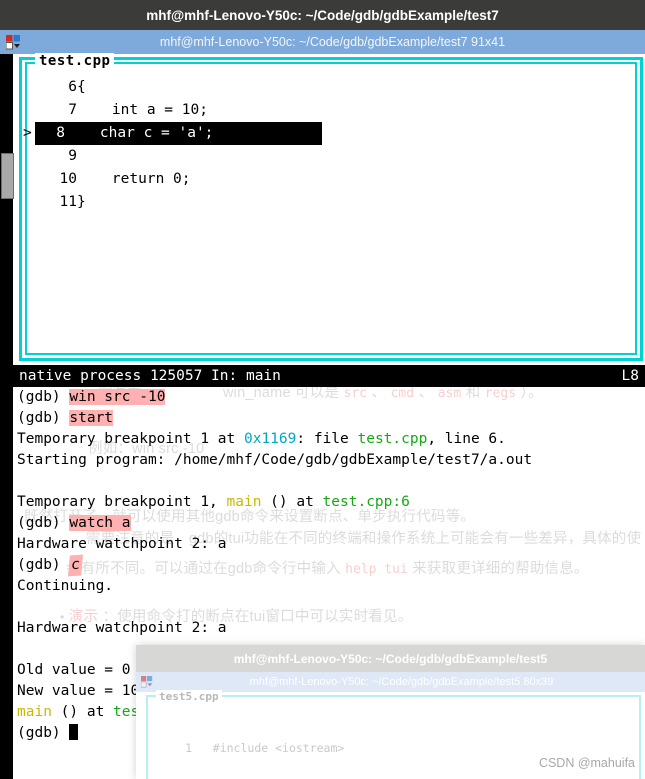  Describe the element at coordinates (82, 712) in the screenshot. I see `frame-text: () at` at that location.